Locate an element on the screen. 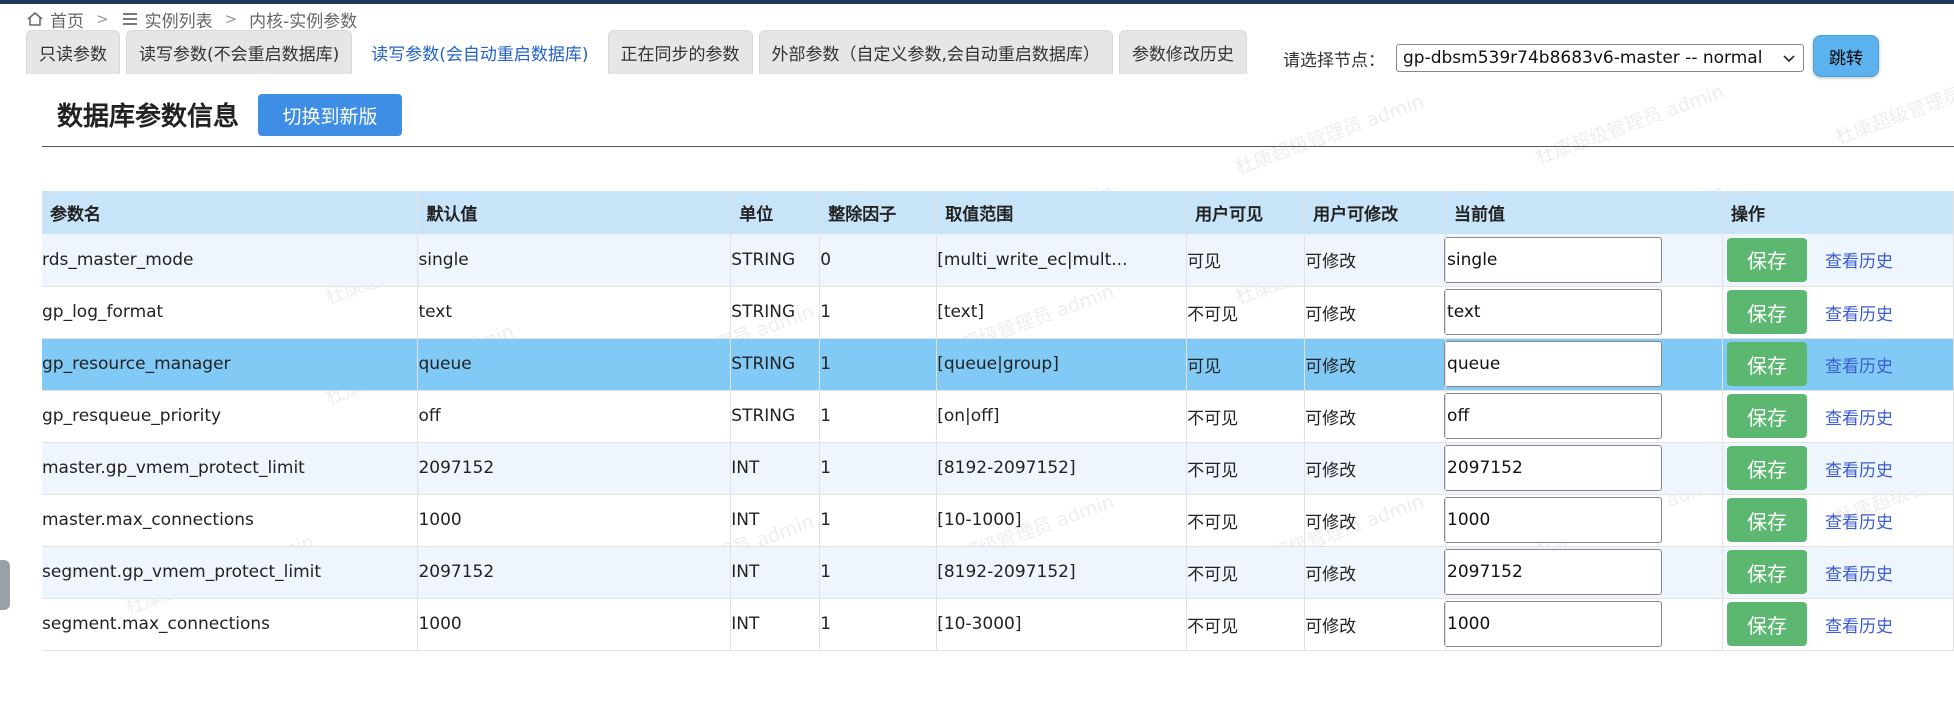 Image resolution: width=1954 pixels, height=702 pixels. cell-current: queue is located at coordinates (1583, 364).